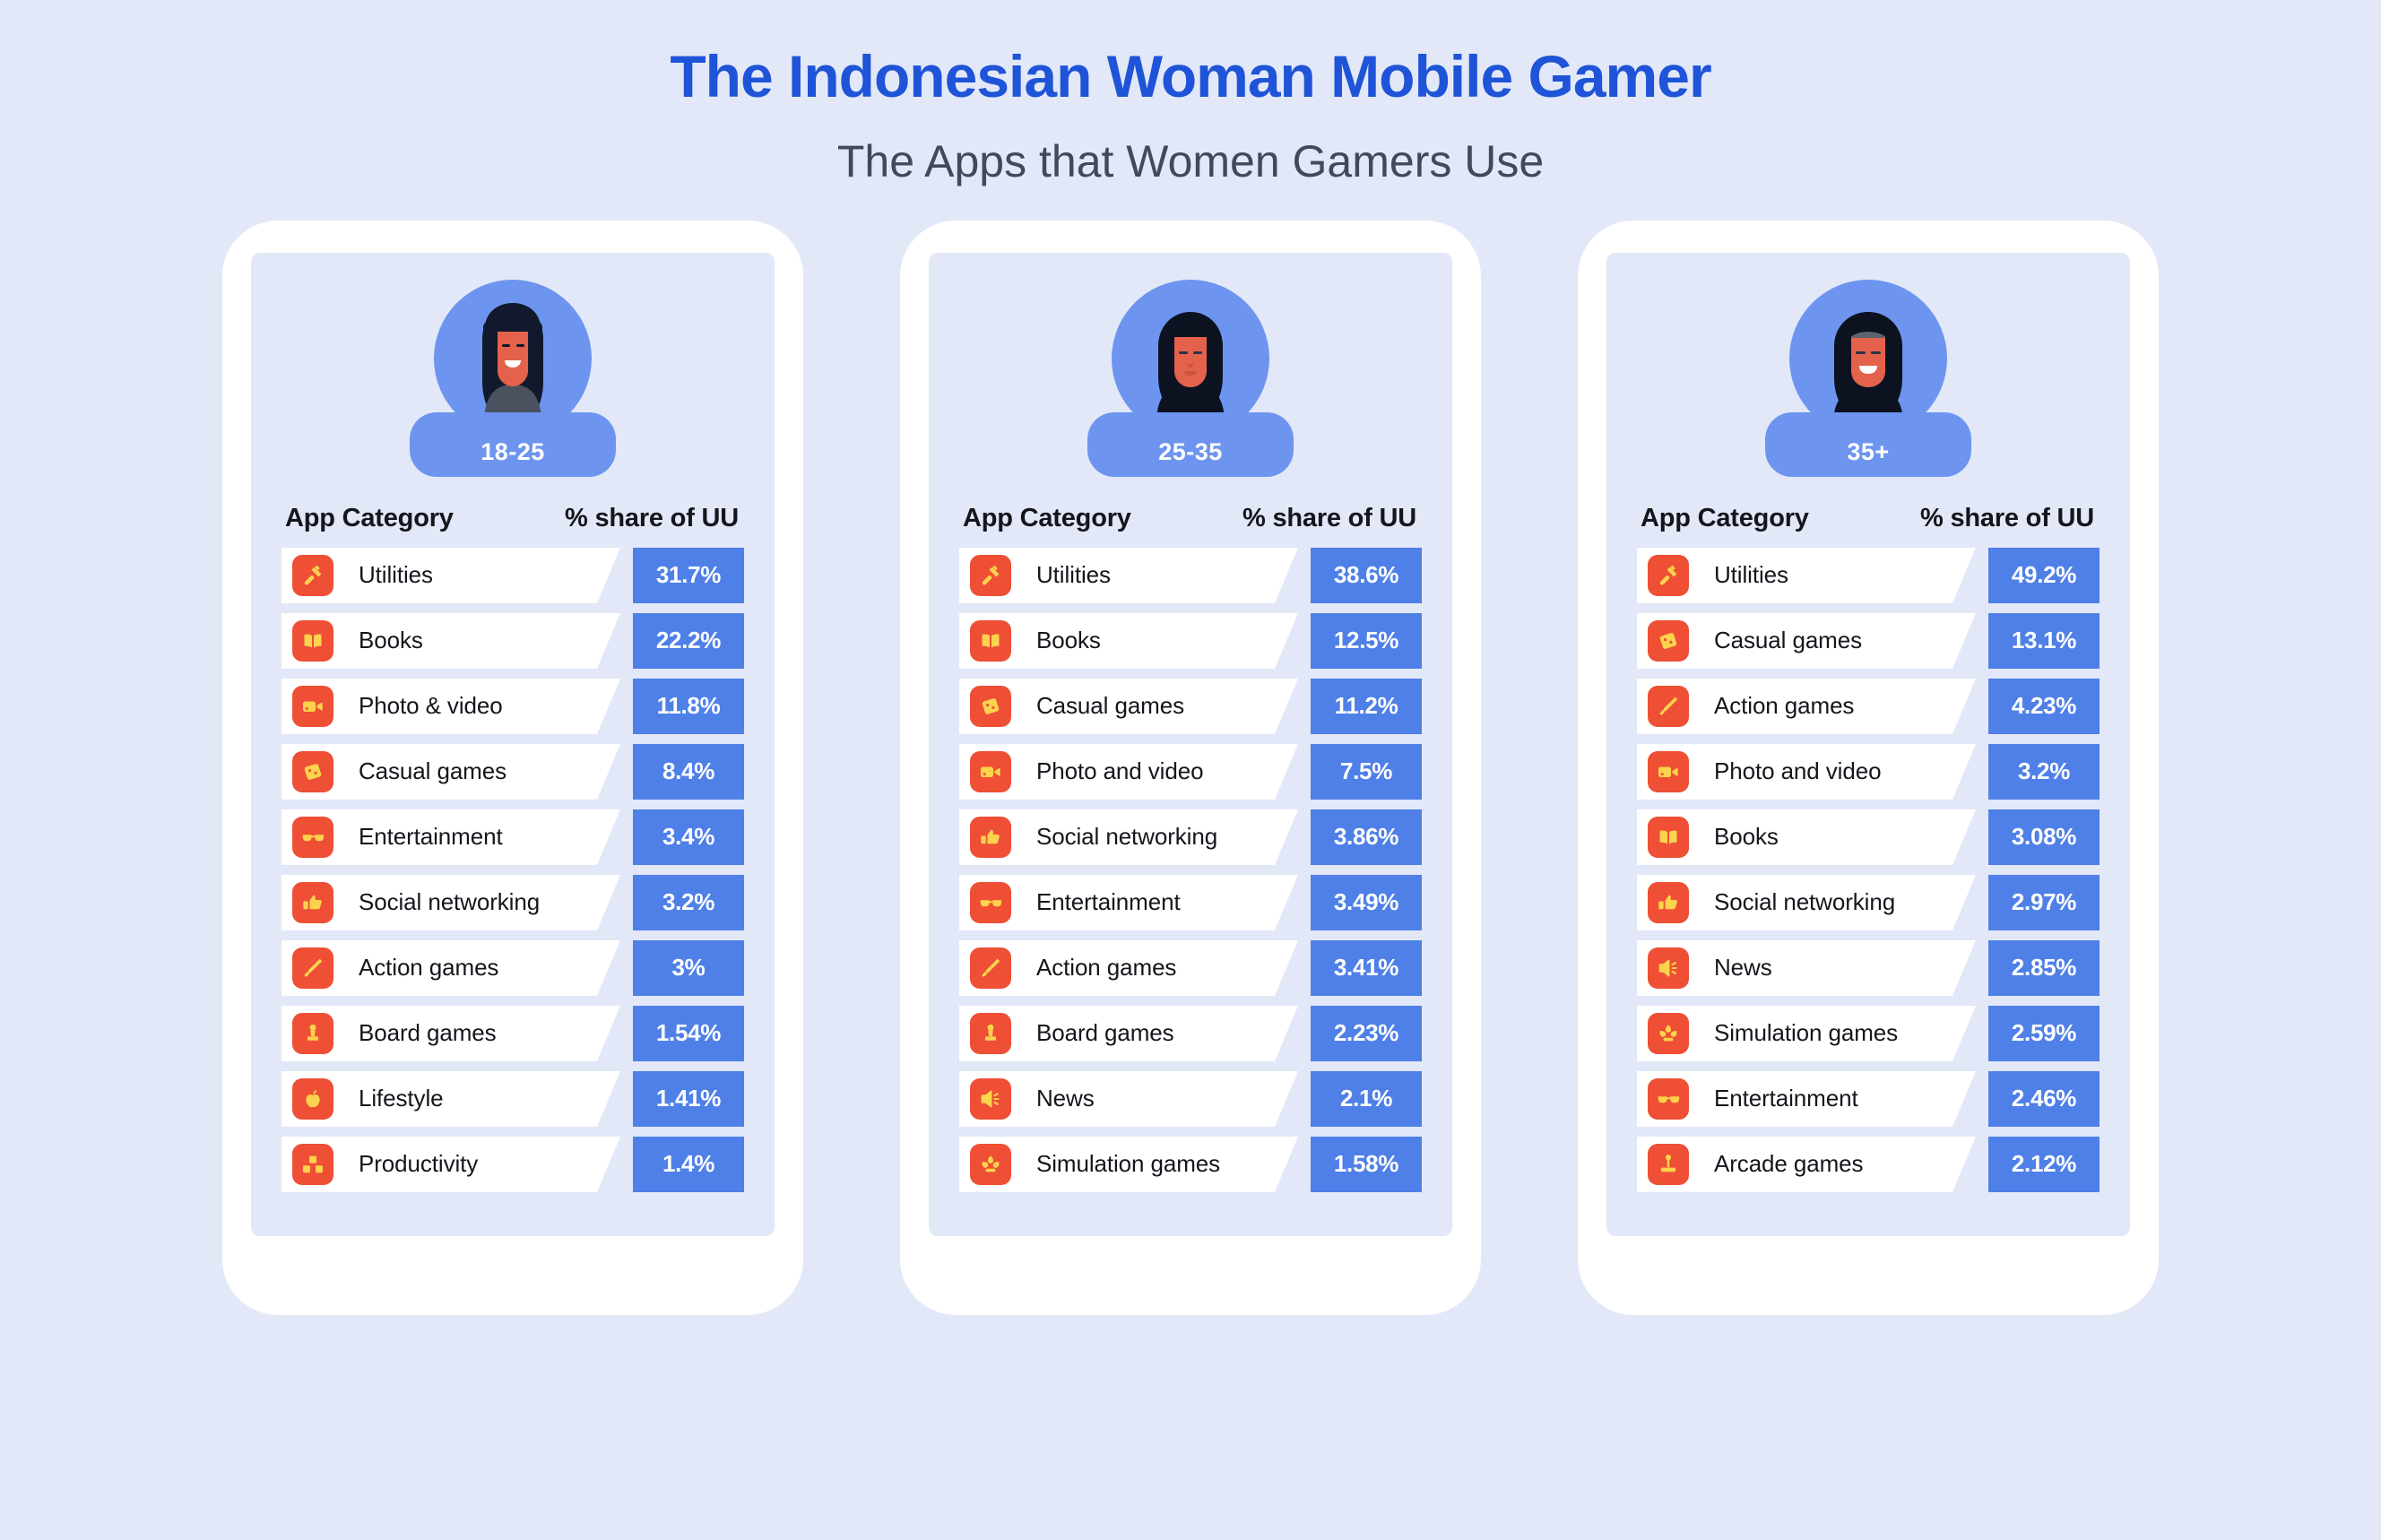  What do you see at coordinates (512, 968) in the screenshot?
I see `table-row: Action games 3%` at bounding box center [512, 968].